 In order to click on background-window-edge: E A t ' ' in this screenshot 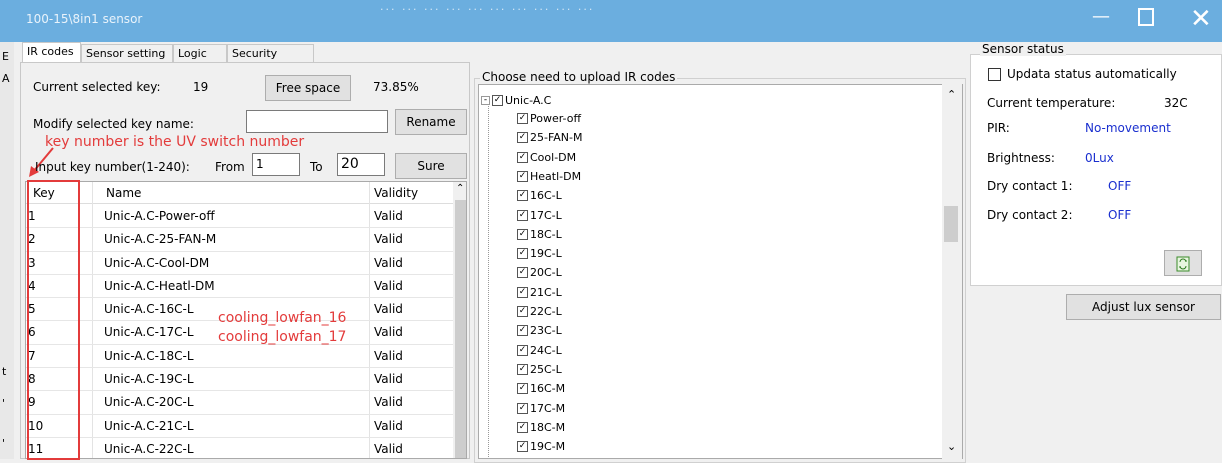, I will do `click(7, 250)`.